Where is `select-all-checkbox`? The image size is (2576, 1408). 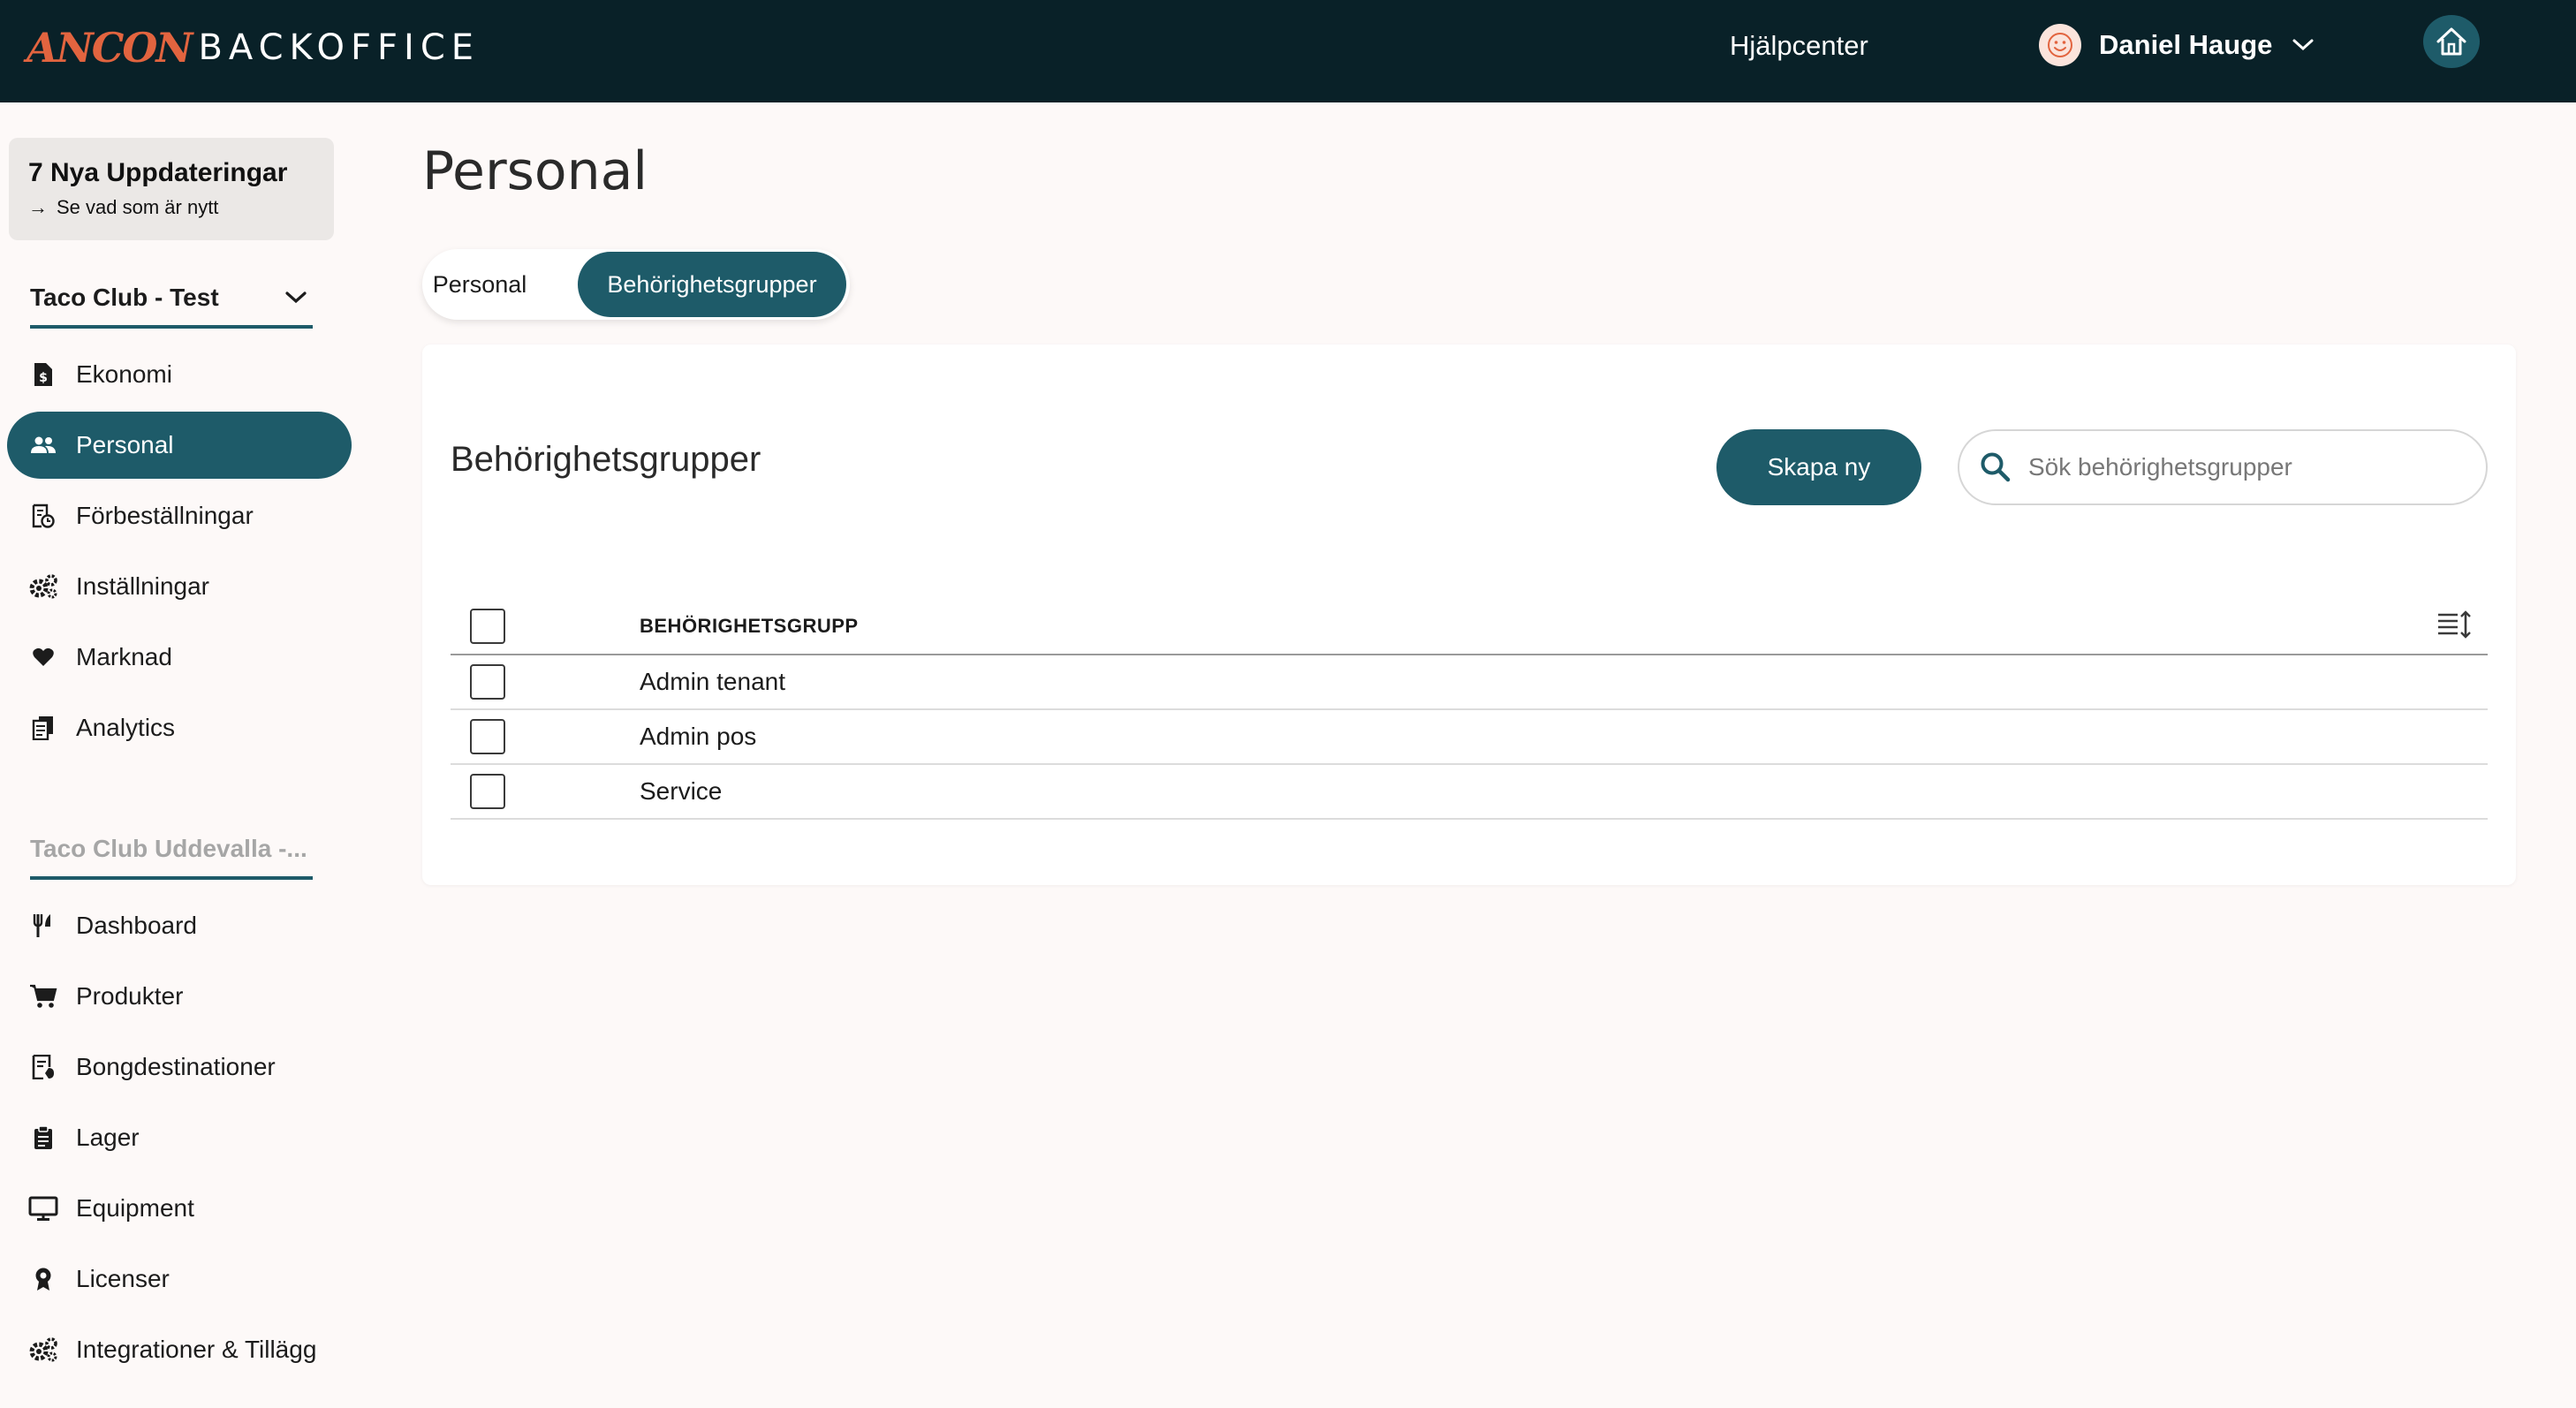
select-all-checkbox is located at coordinates (488, 626).